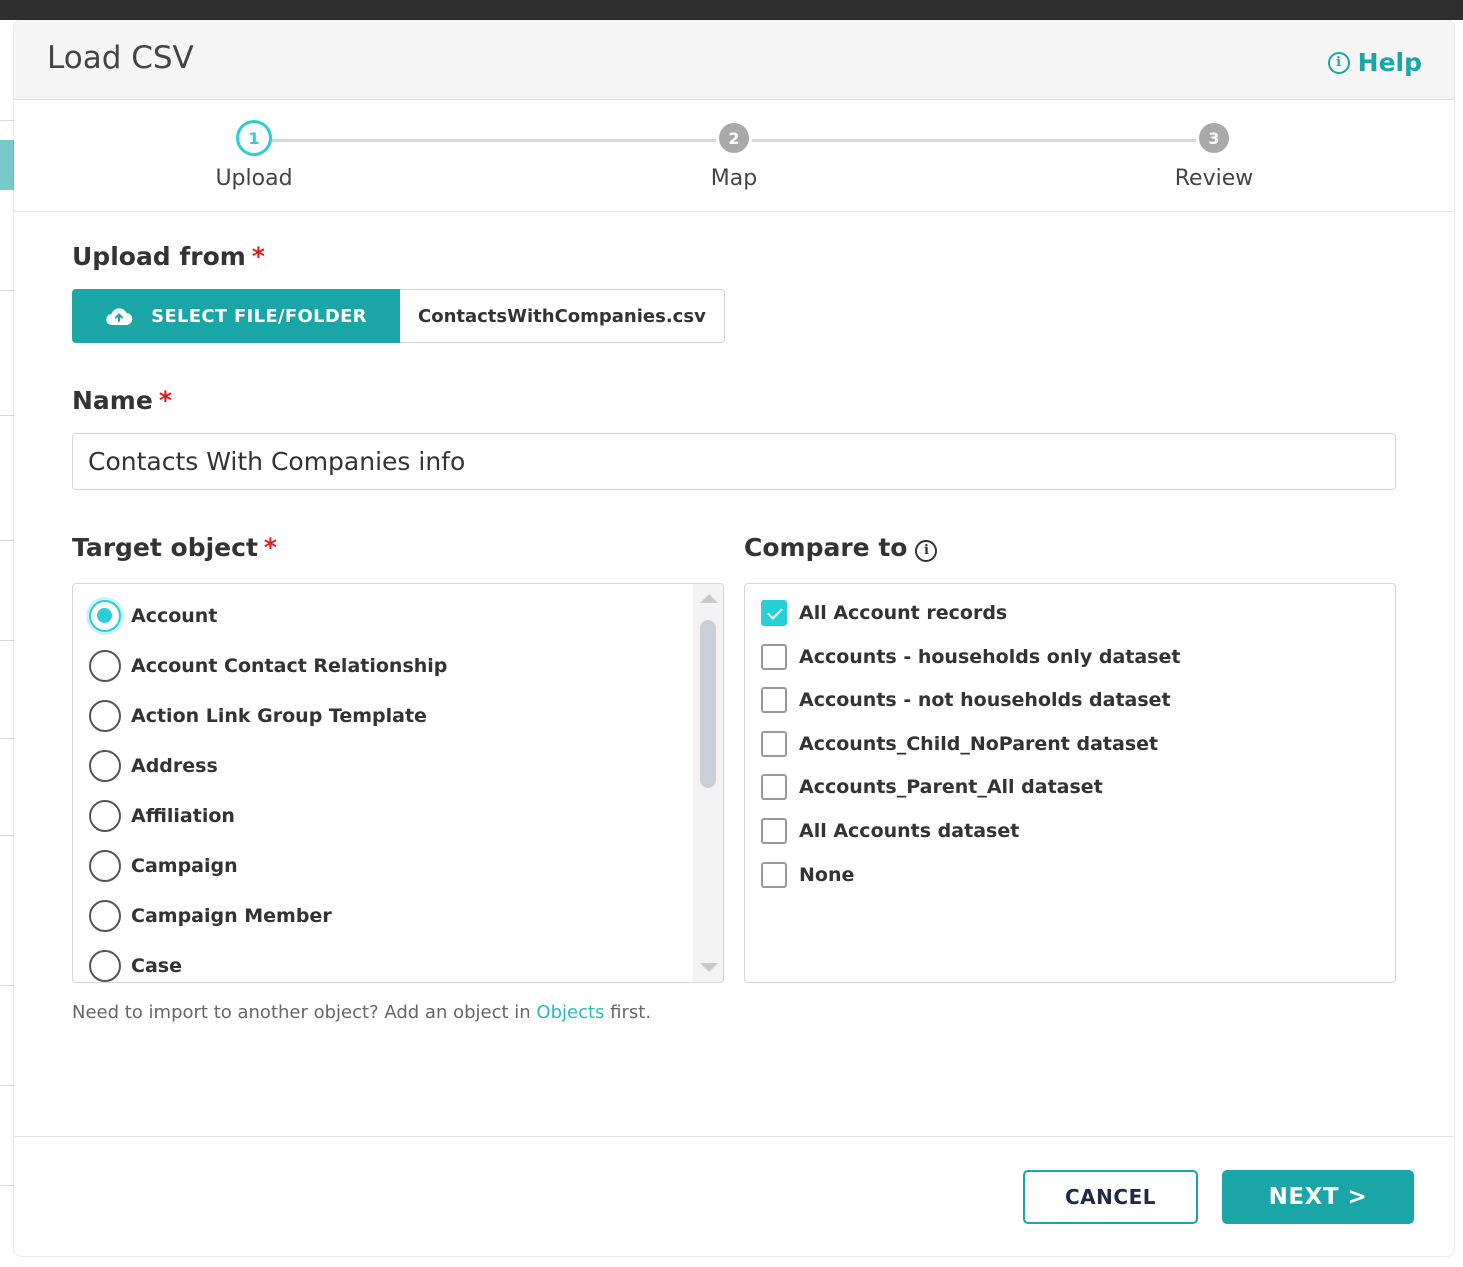 The width and height of the screenshot is (1463, 1267). Describe the element at coordinates (734, 461) in the screenshot. I see `name-input` at that location.